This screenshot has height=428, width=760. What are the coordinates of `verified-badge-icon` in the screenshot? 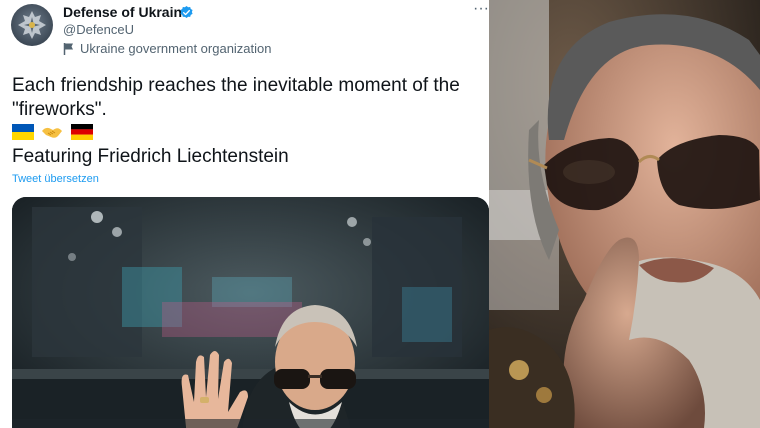 It's located at (186, 11).